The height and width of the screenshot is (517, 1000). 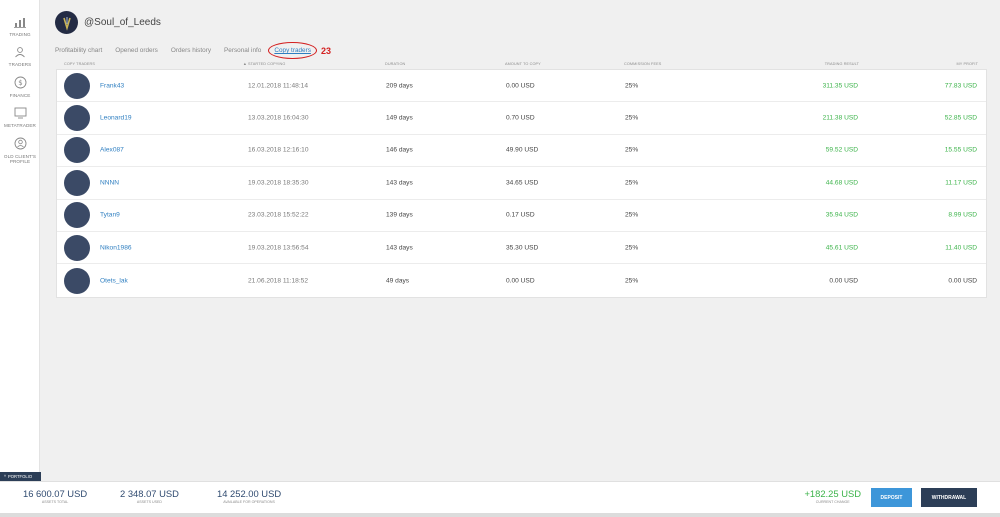 I want to click on duration: 139 days, so click(x=399, y=215).